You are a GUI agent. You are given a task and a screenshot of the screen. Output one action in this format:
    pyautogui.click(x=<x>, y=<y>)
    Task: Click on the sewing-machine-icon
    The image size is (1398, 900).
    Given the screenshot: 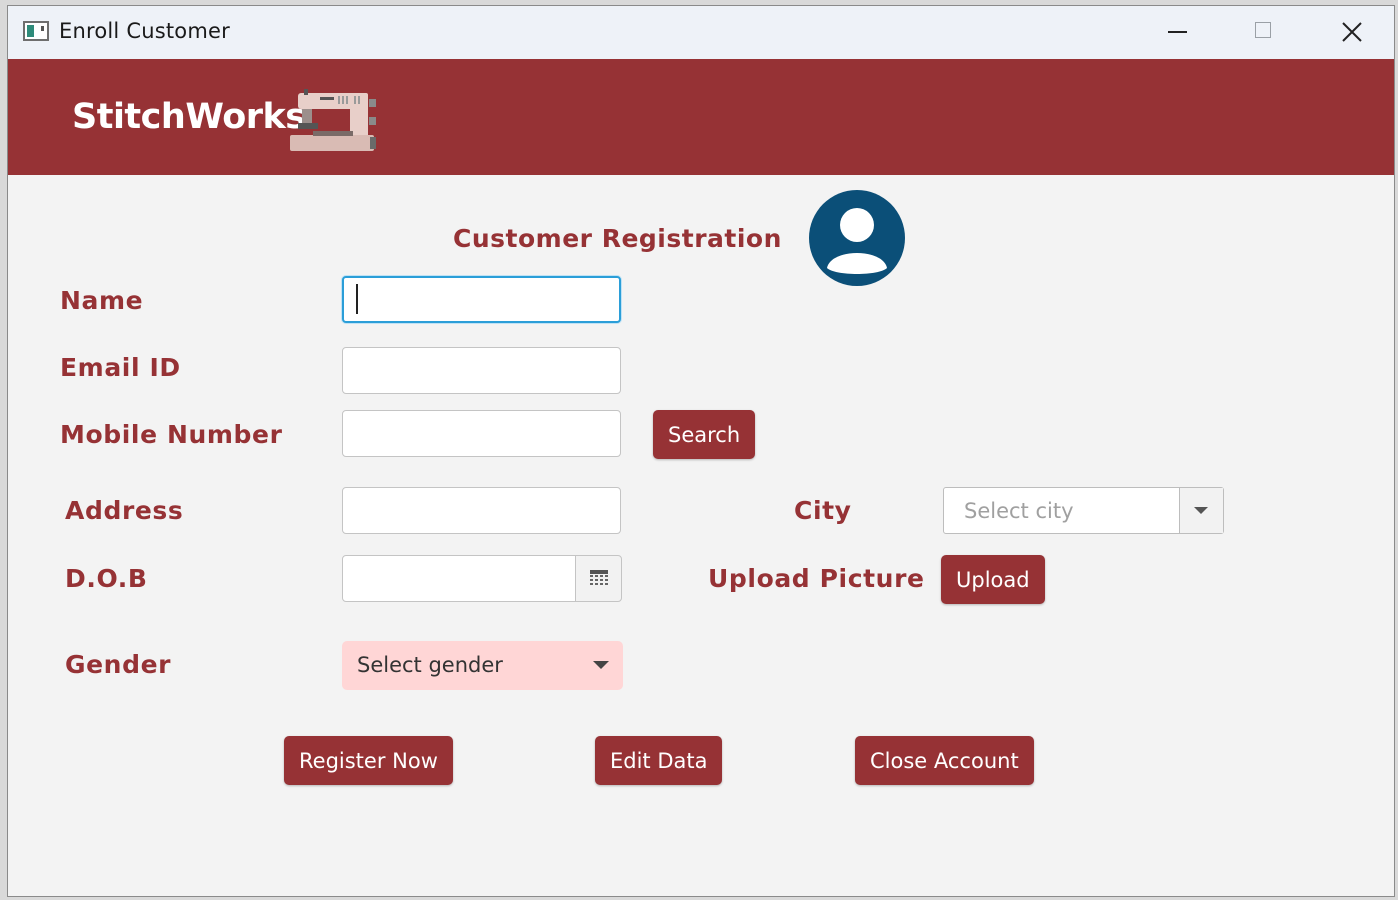 What is the action you would take?
    pyautogui.click(x=333, y=122)
    